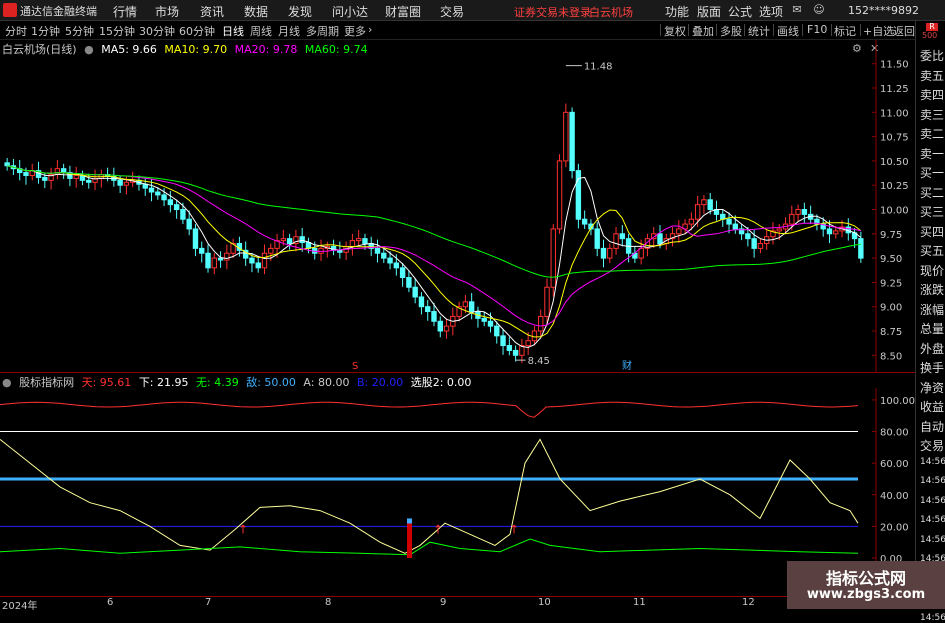 This screenshot has height=623, width=945. What do you see at coordinates (883, 10) in the screenshot?
I see `account-number: 152****9892` at bounding box center [883, 10].